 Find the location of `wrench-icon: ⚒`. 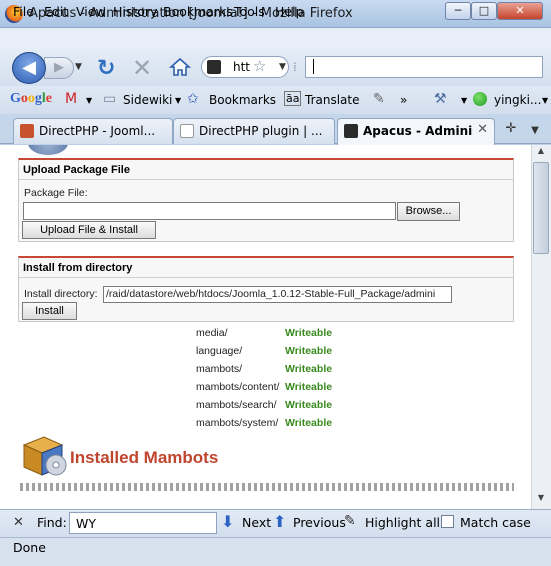

wrench-icon: ⚒ is located at coordinates (440, 99).